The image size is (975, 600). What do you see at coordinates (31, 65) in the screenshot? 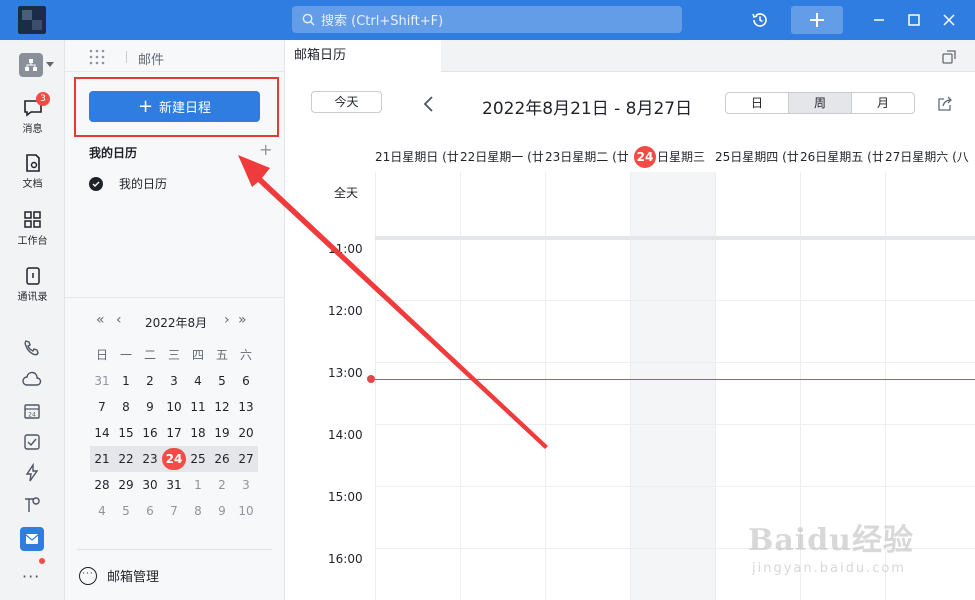
I see `org-switch-icon` at bounding box center [31, 65].